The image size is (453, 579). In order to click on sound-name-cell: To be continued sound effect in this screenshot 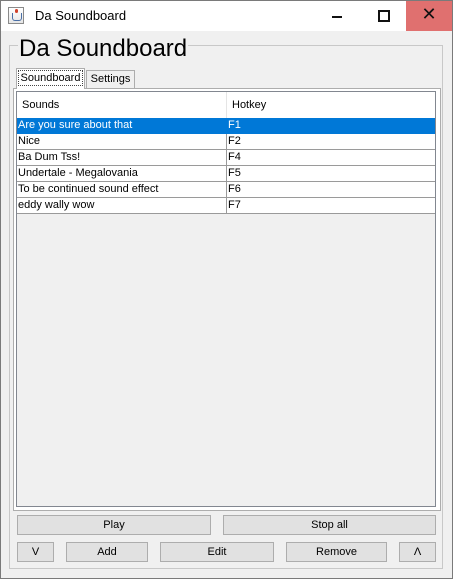, I will do `click(122, 189)`.